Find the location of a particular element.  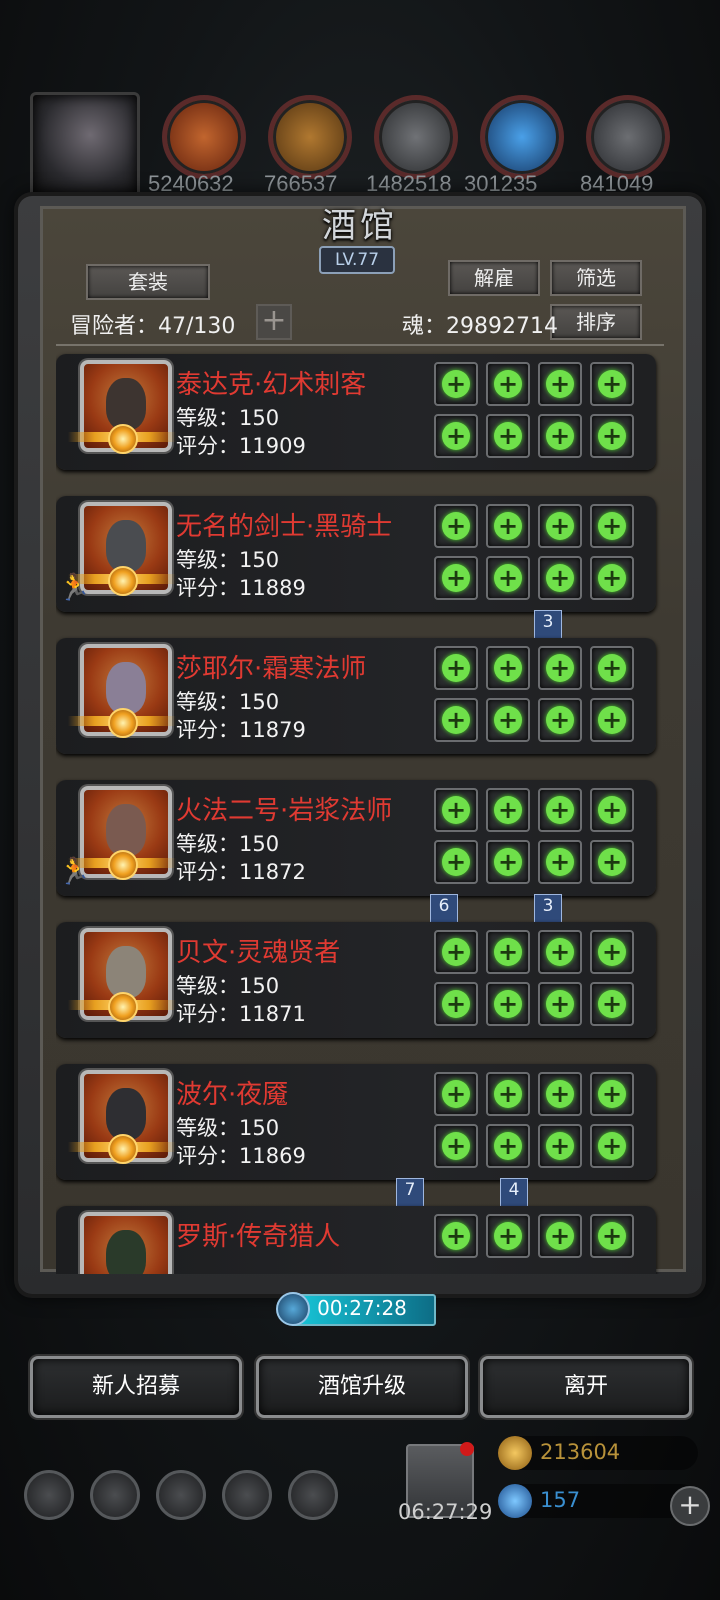

tavern-icon is located at coordinates (181, 1495).